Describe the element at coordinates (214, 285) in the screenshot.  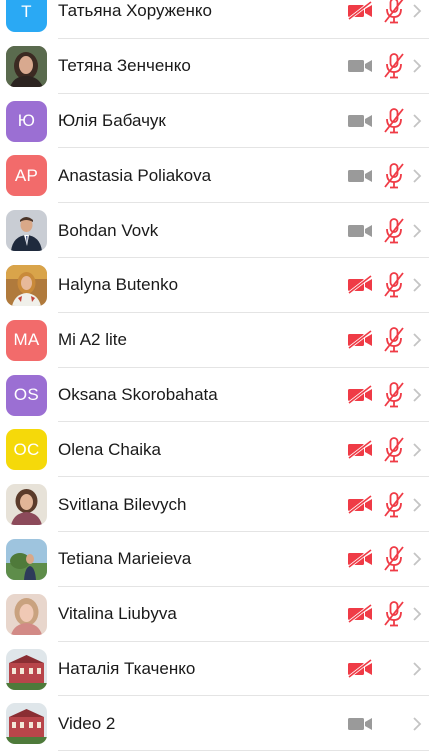
I see `participant-row: Halyna Butenko` at that location.